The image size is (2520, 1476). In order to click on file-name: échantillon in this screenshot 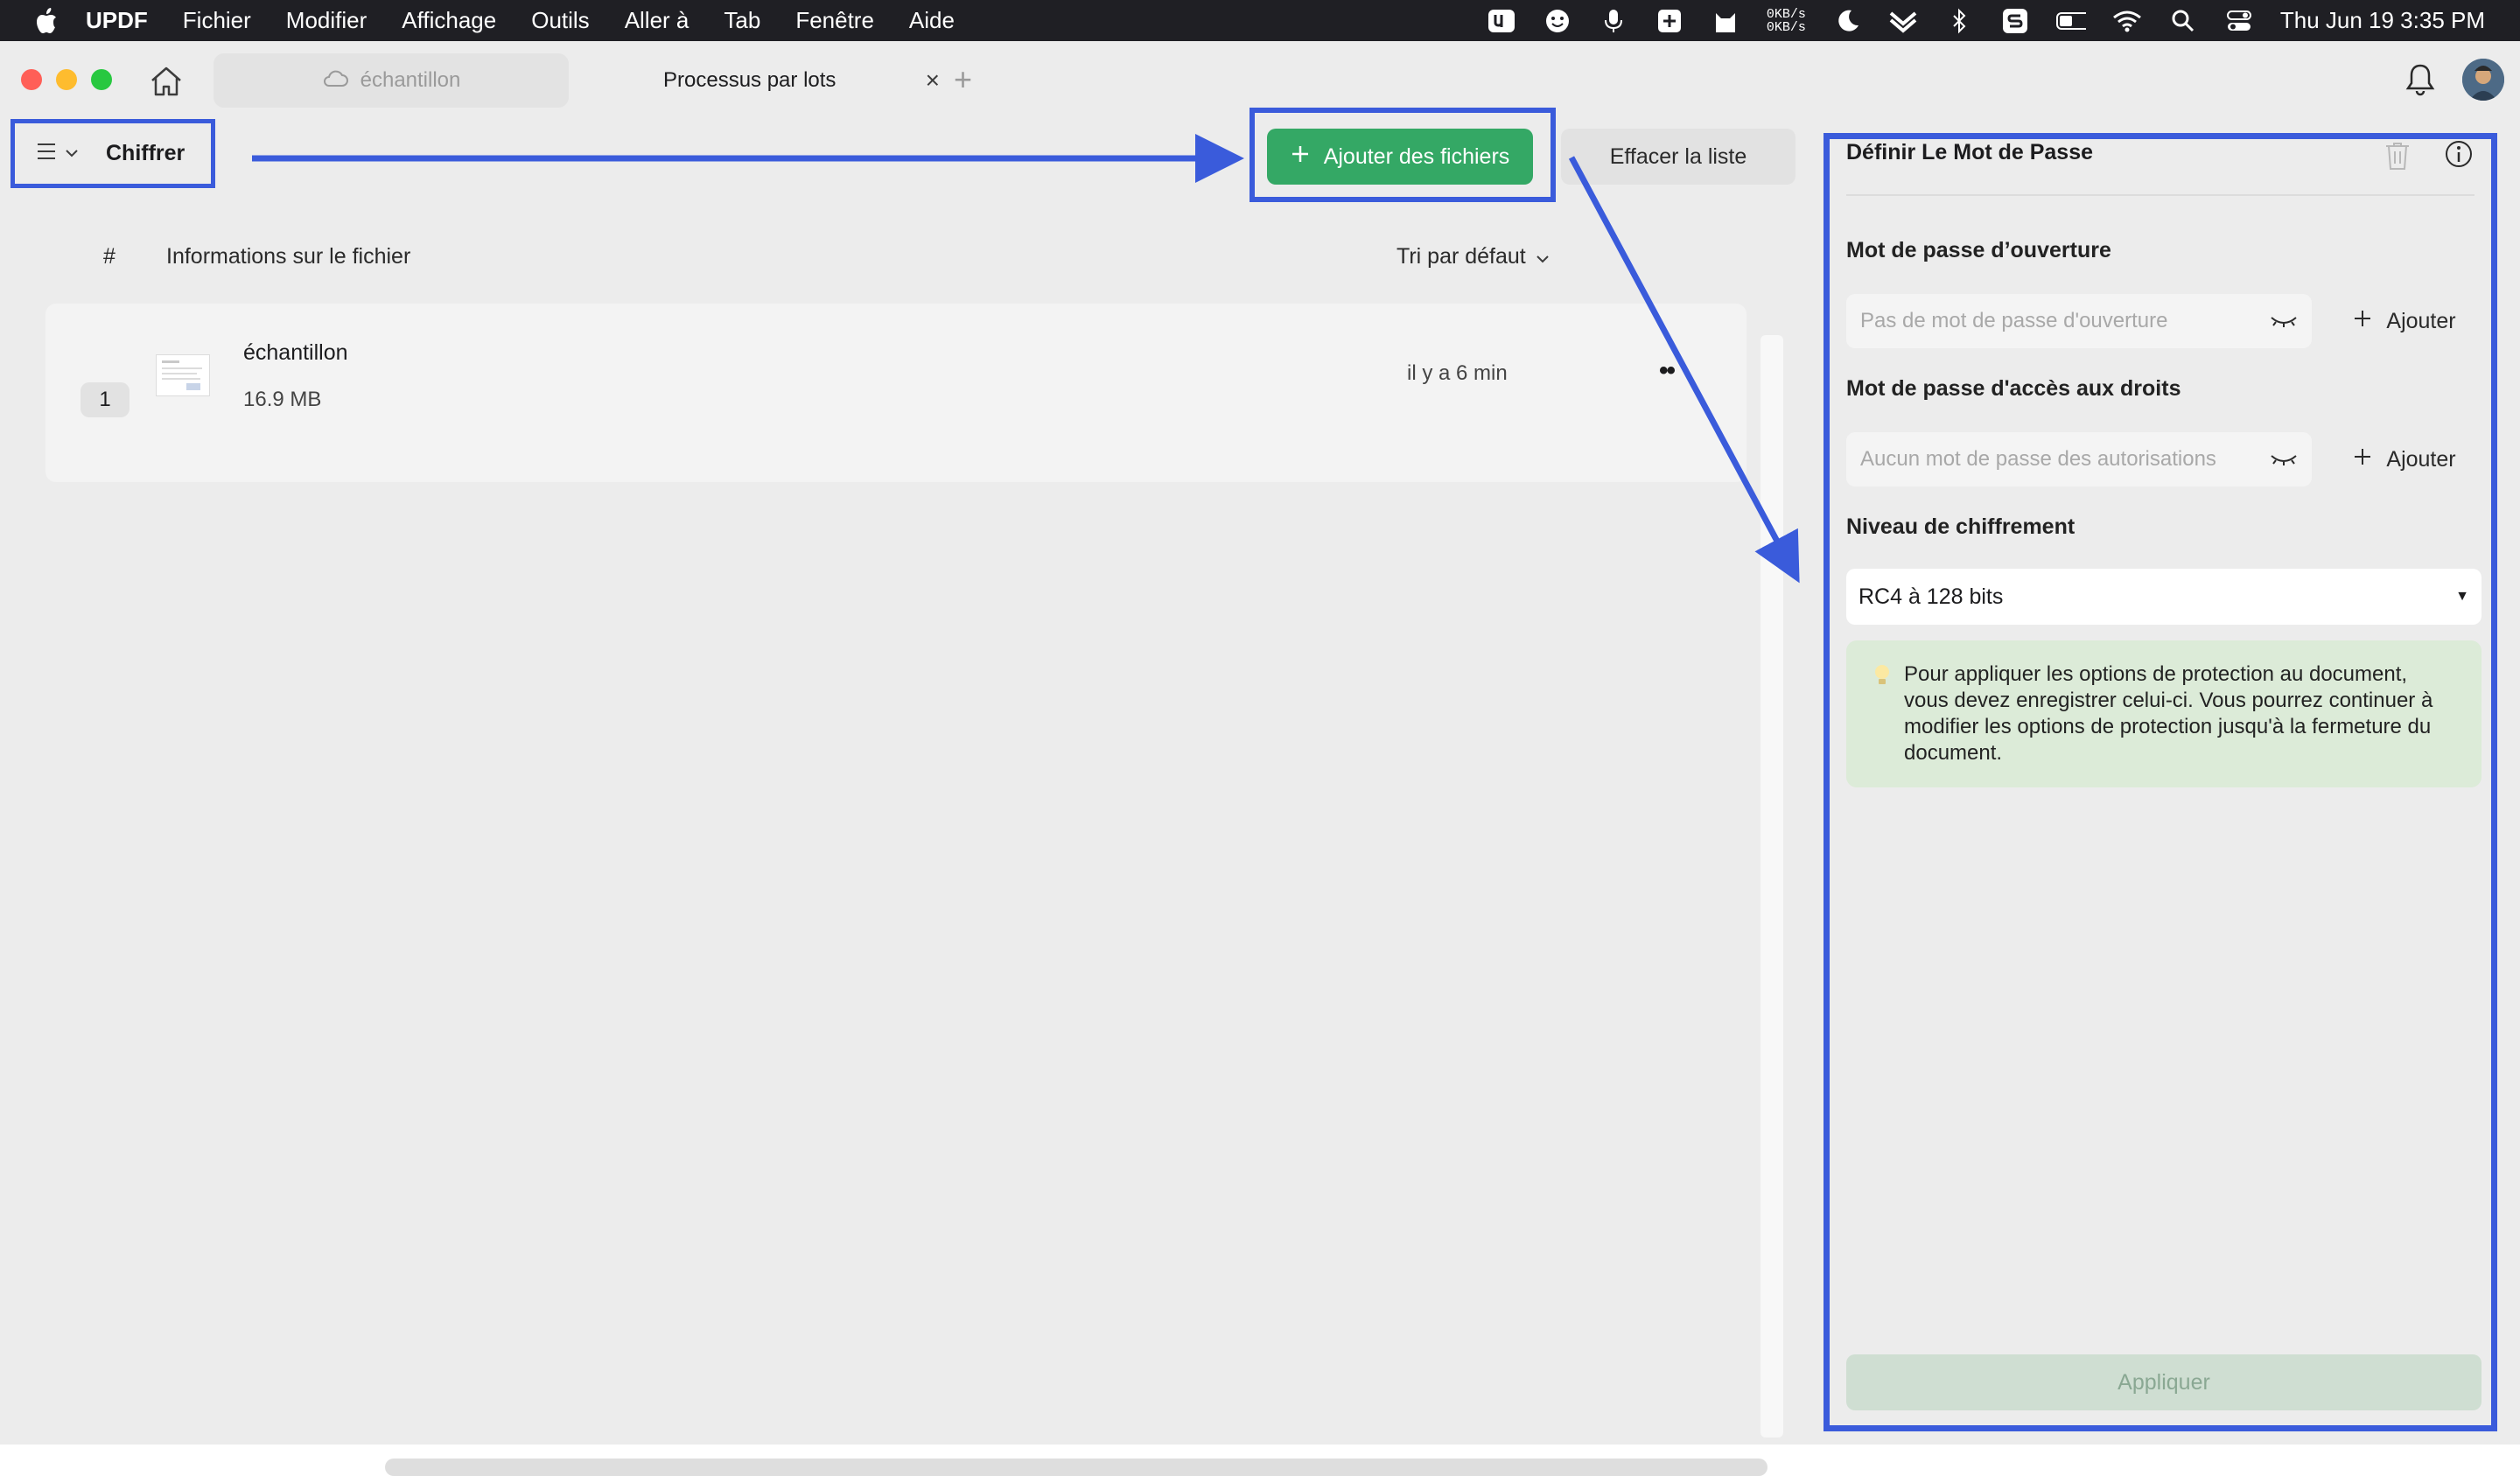, I will do `click(295, 352)`.